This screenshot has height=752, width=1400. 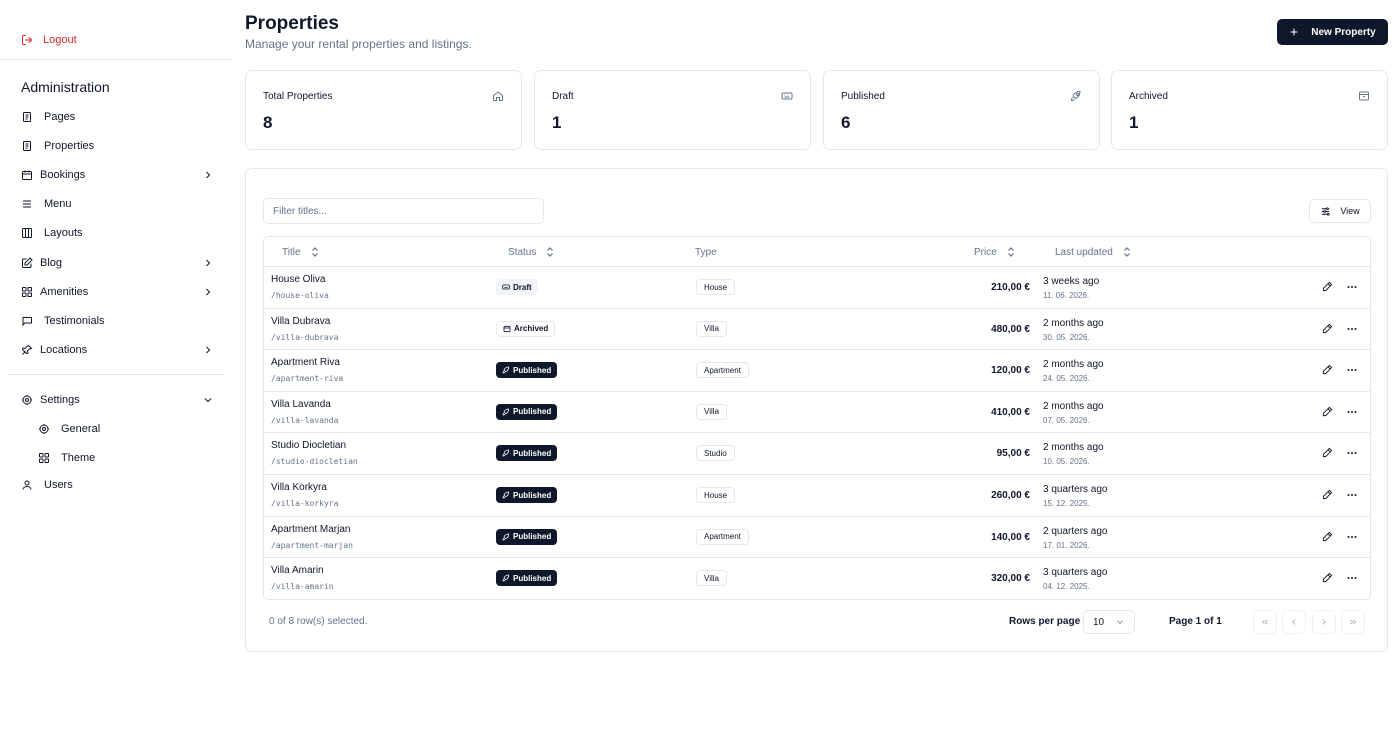 I want to click on previous-page-button, so click(x=1294, y=622).